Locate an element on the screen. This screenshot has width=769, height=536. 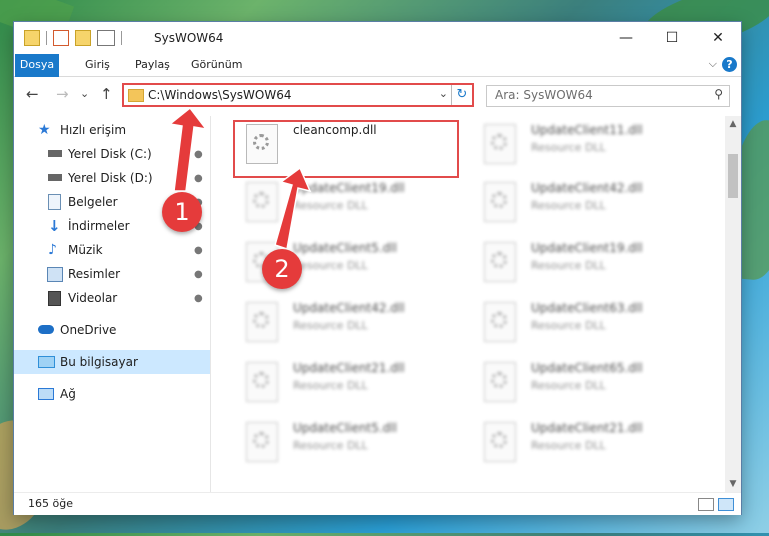
sidebar-item-quick-access: ★ Hızlı erişim is located at coordinates (112, 130).